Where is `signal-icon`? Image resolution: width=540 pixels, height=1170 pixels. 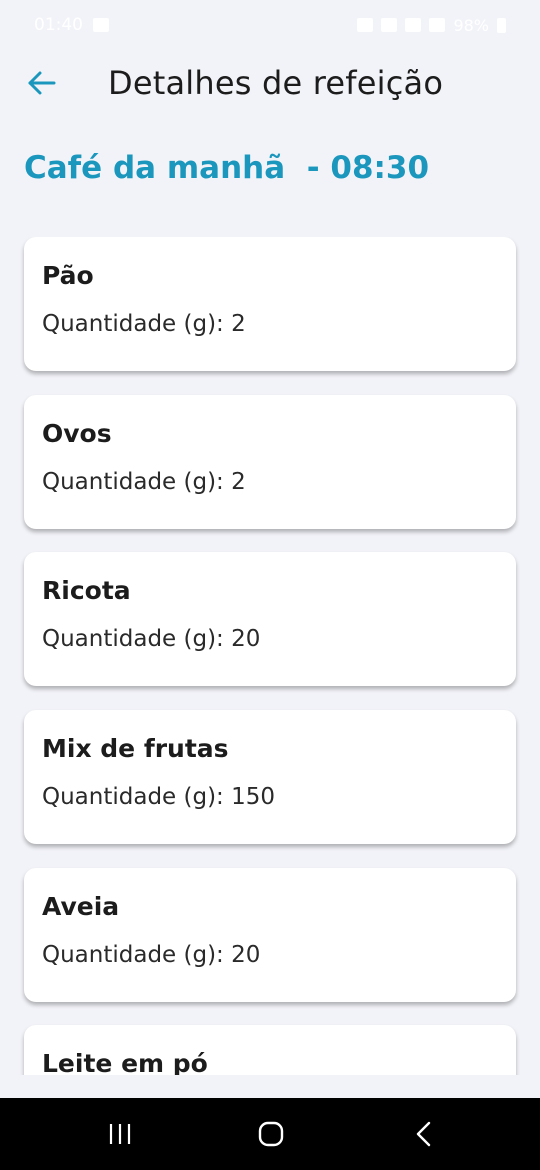
signal-icon is located at coordinates (437, 25).